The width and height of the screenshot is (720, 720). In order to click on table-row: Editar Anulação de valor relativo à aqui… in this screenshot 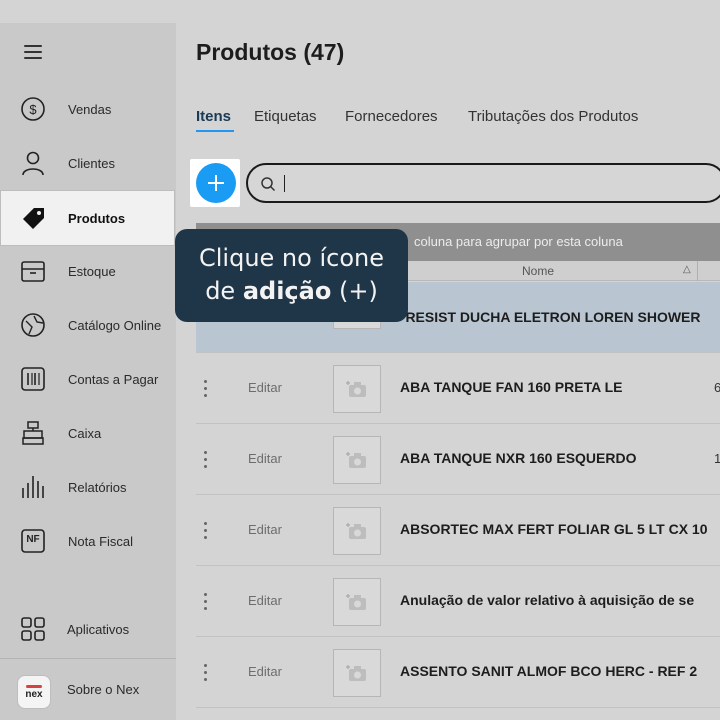, I will do `click(458, 601)`.